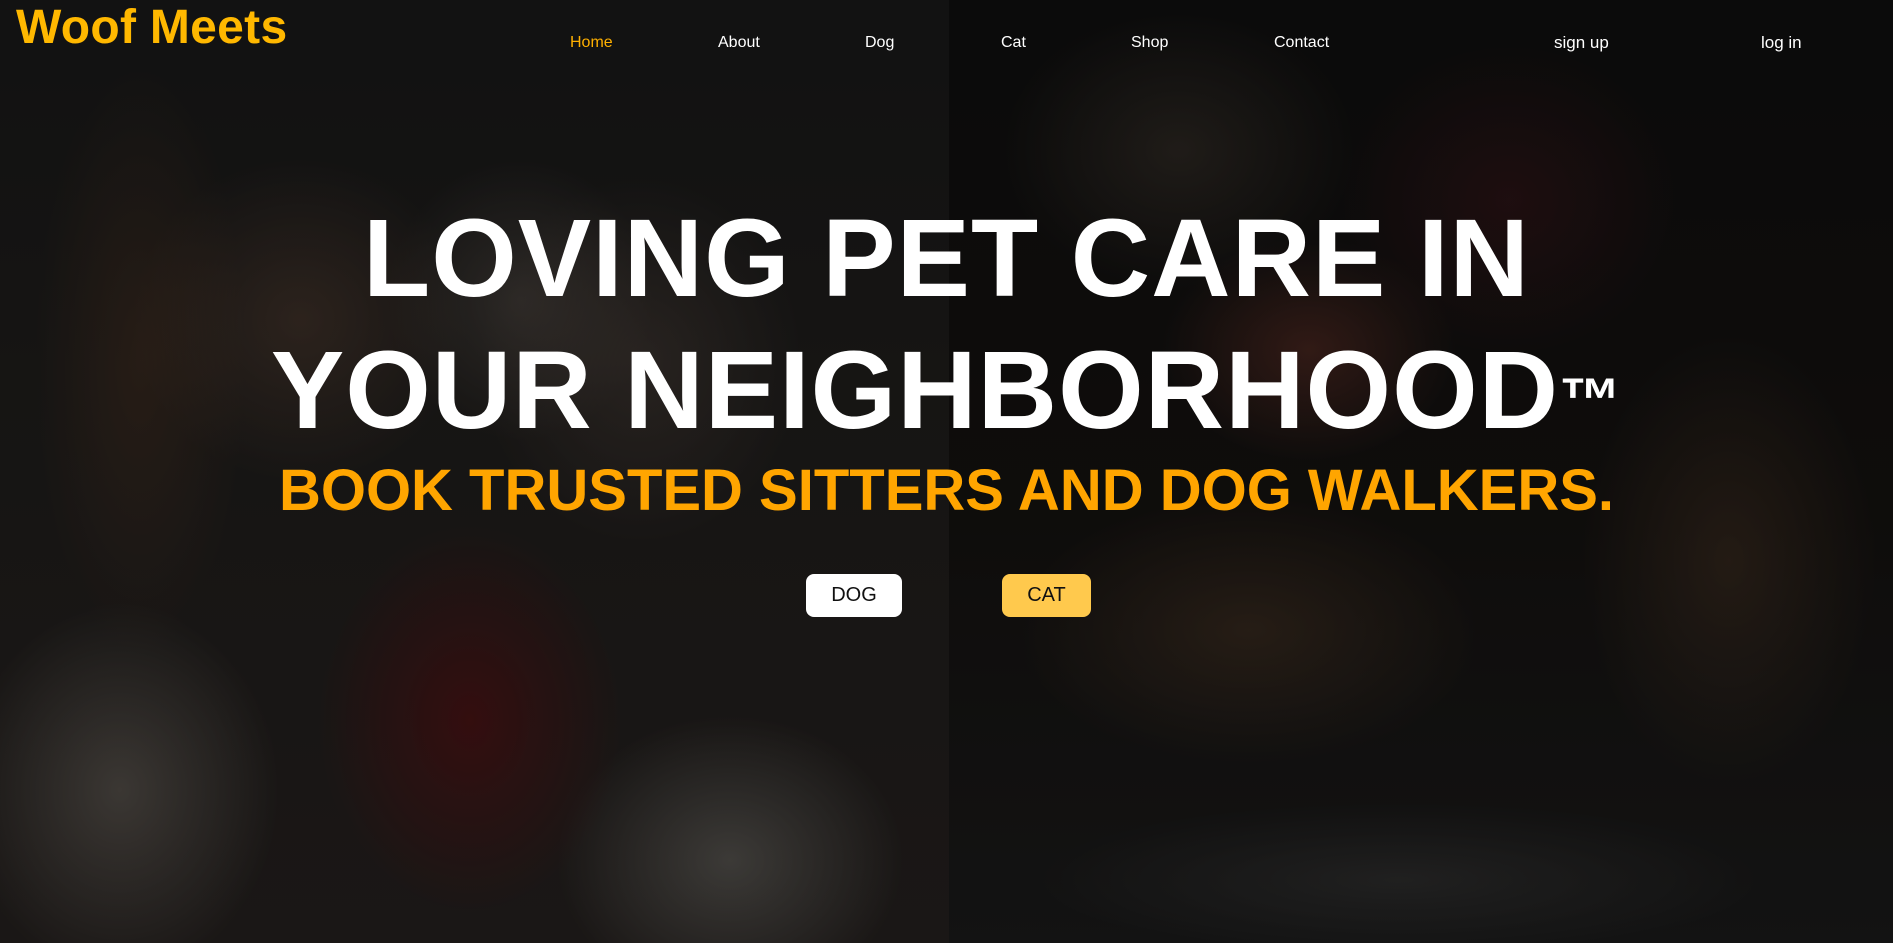 The image size is (1893, 943). What do you see at coordinates (1591, 400) in the screenshot?
I see `trademark-symbol: ™` at bounding box center [1591, 400].